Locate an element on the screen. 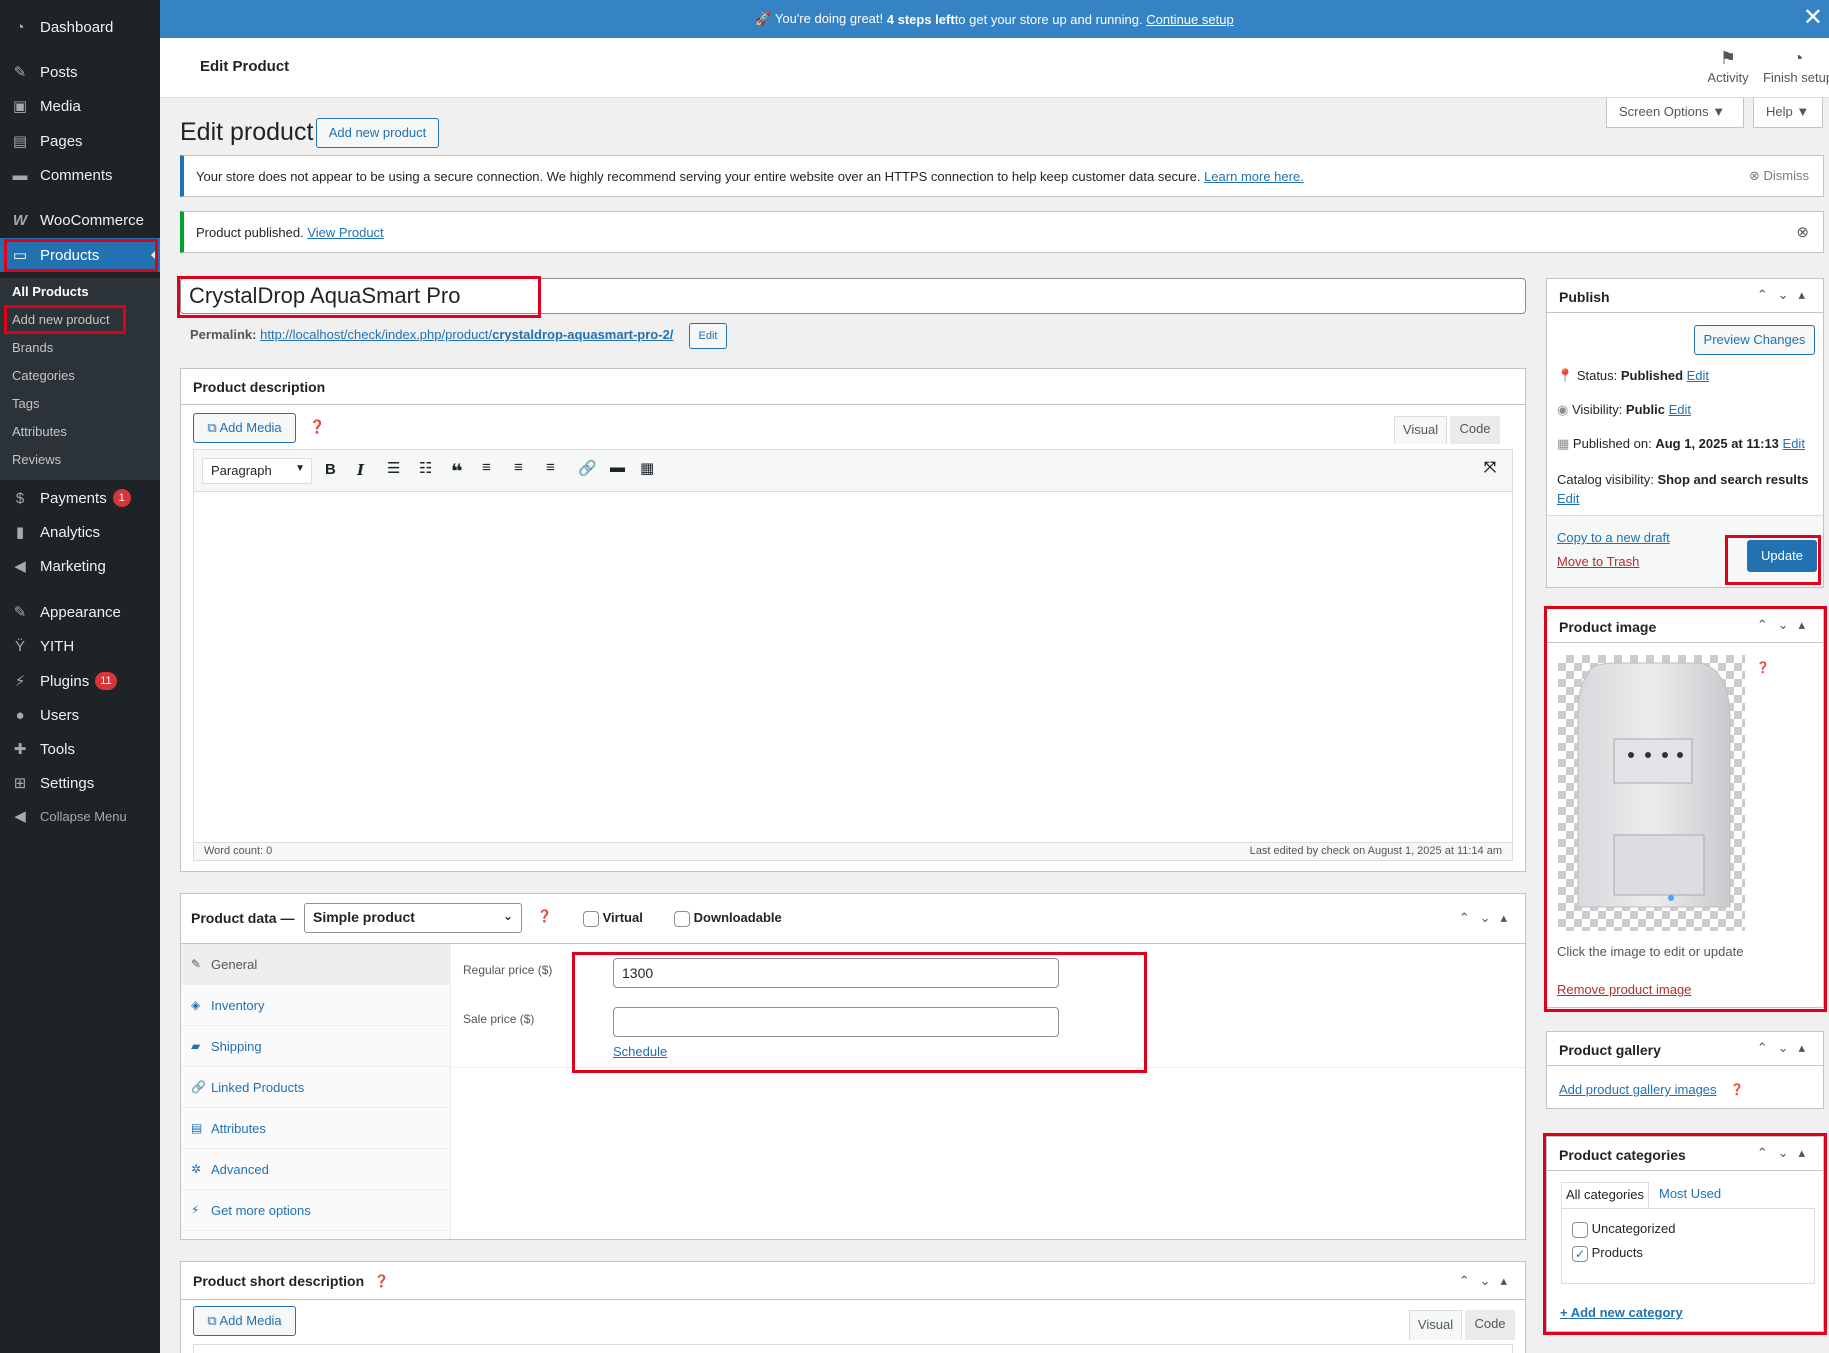 Image resolution: width=1829 pixels, height=1353 pixels. menu-dashboard: ◔ Dashboard is located at coordinates (80, 27).